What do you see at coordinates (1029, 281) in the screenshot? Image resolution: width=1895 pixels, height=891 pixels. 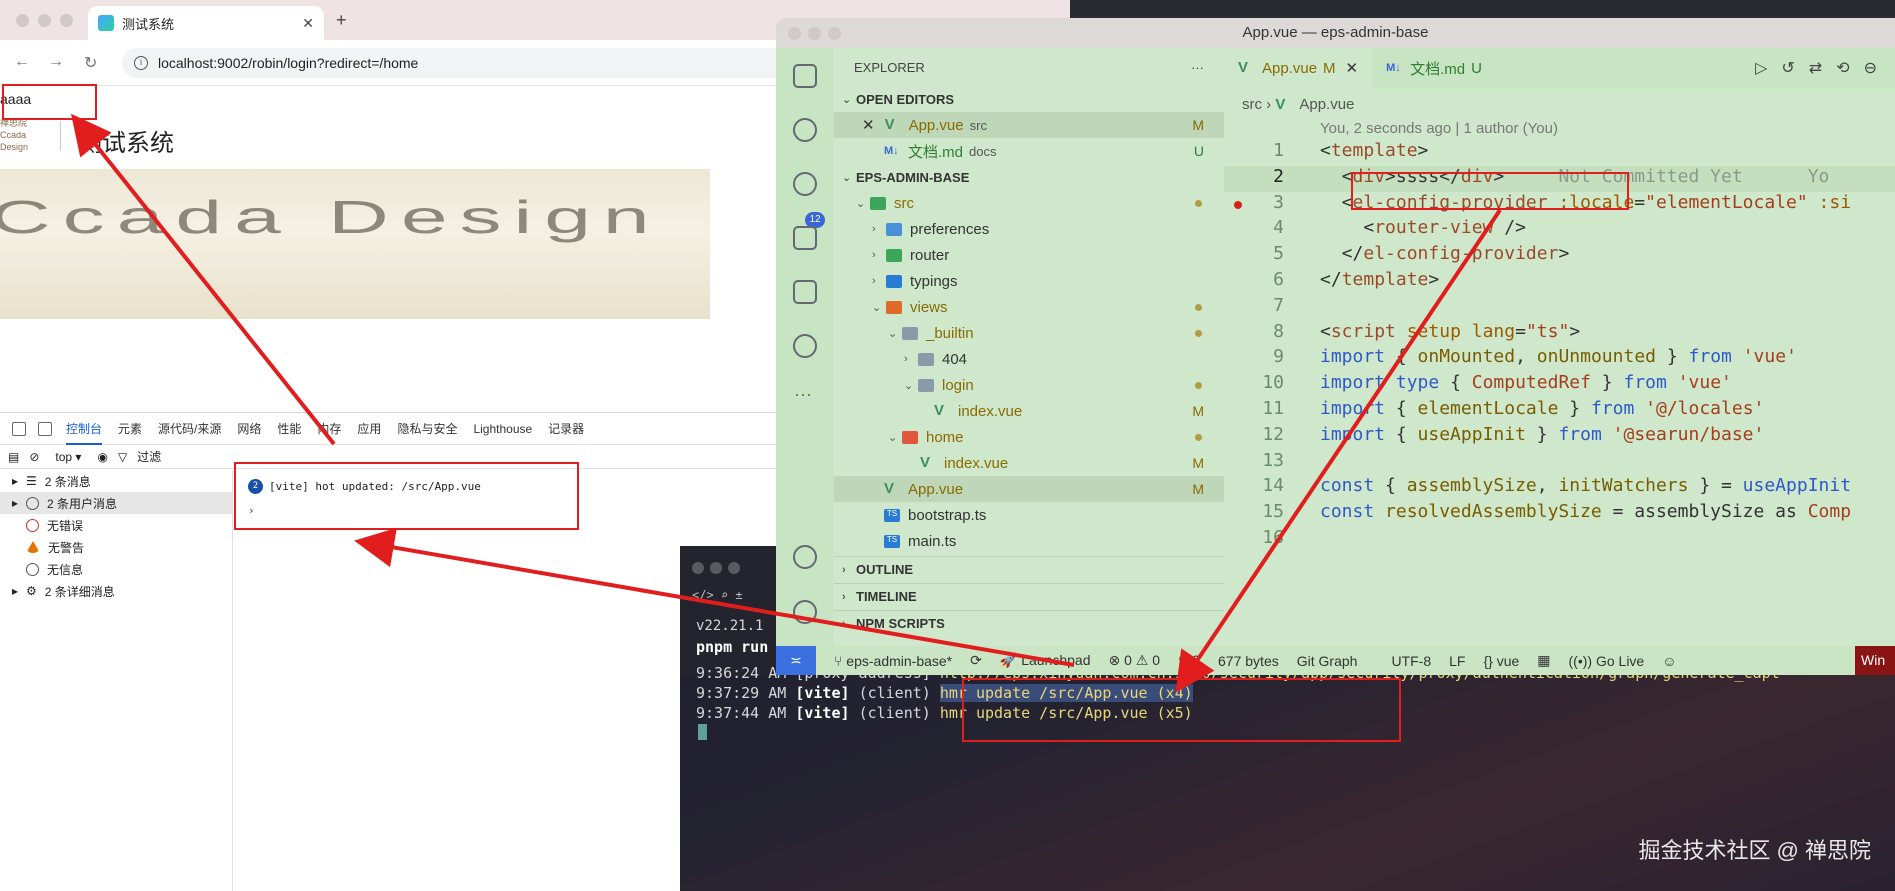 I see `tree-item-typings: › typings` at bounding box center [1029, 281].